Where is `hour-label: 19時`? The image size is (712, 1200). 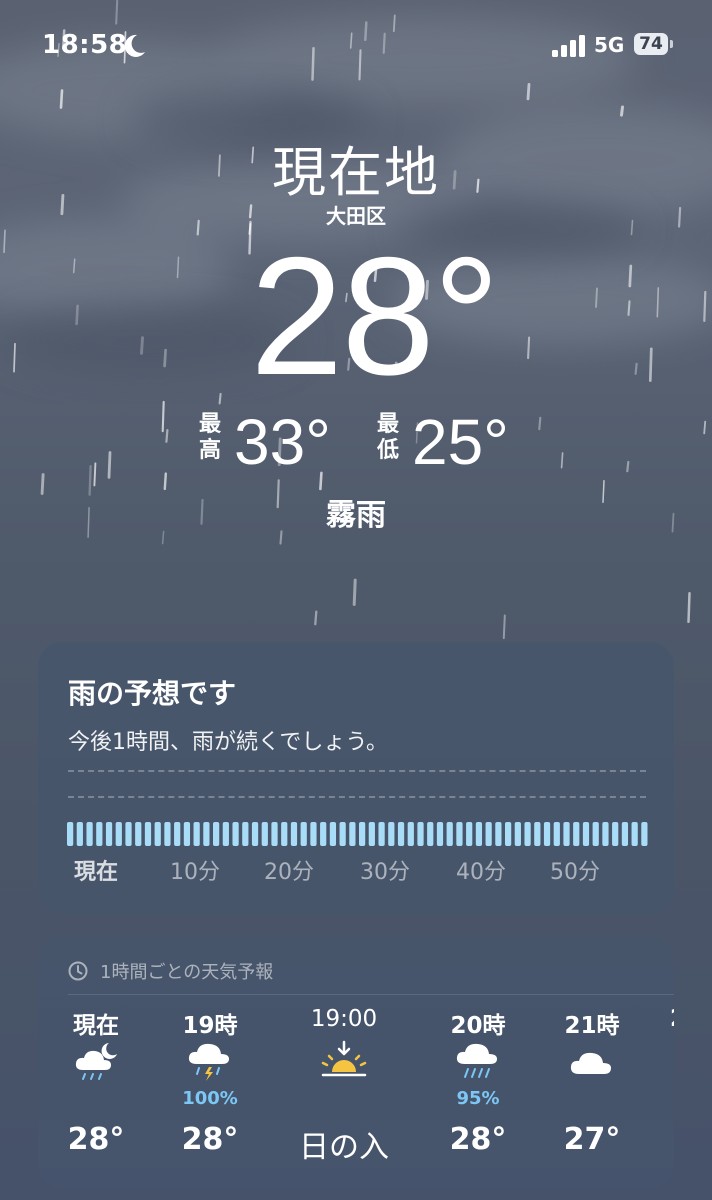 hour-label: 19時 is located at coordinates (210, 1026).